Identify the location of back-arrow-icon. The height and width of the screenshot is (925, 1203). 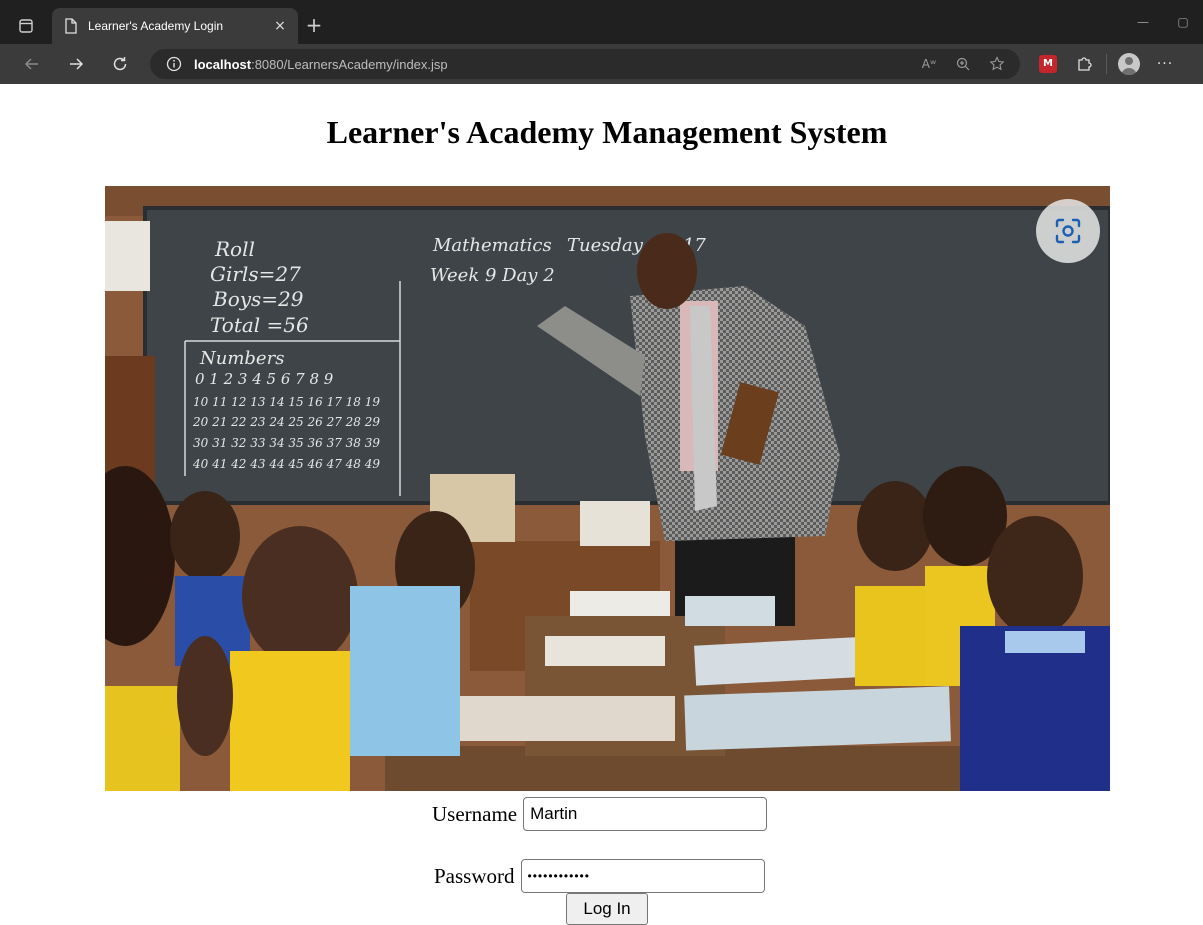
(31, 64).